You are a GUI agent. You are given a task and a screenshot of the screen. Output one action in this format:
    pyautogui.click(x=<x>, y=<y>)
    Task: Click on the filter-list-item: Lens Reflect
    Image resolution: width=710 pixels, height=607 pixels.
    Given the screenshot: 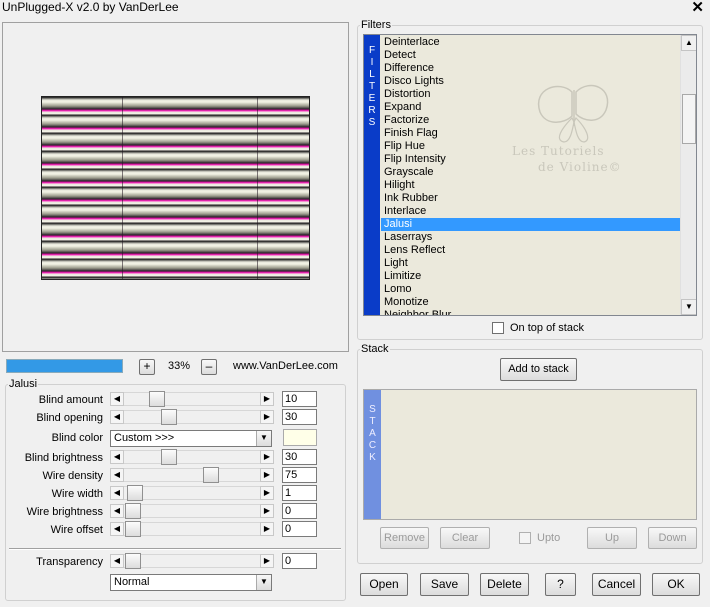 What is the action you would take?
    pyautogui.click(x=530, y=250)
    